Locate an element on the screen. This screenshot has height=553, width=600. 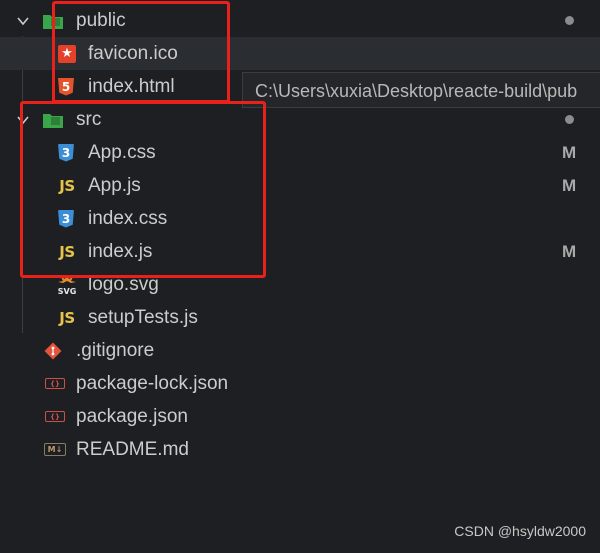
highlight-box-public is located at coordinates (141, 52).